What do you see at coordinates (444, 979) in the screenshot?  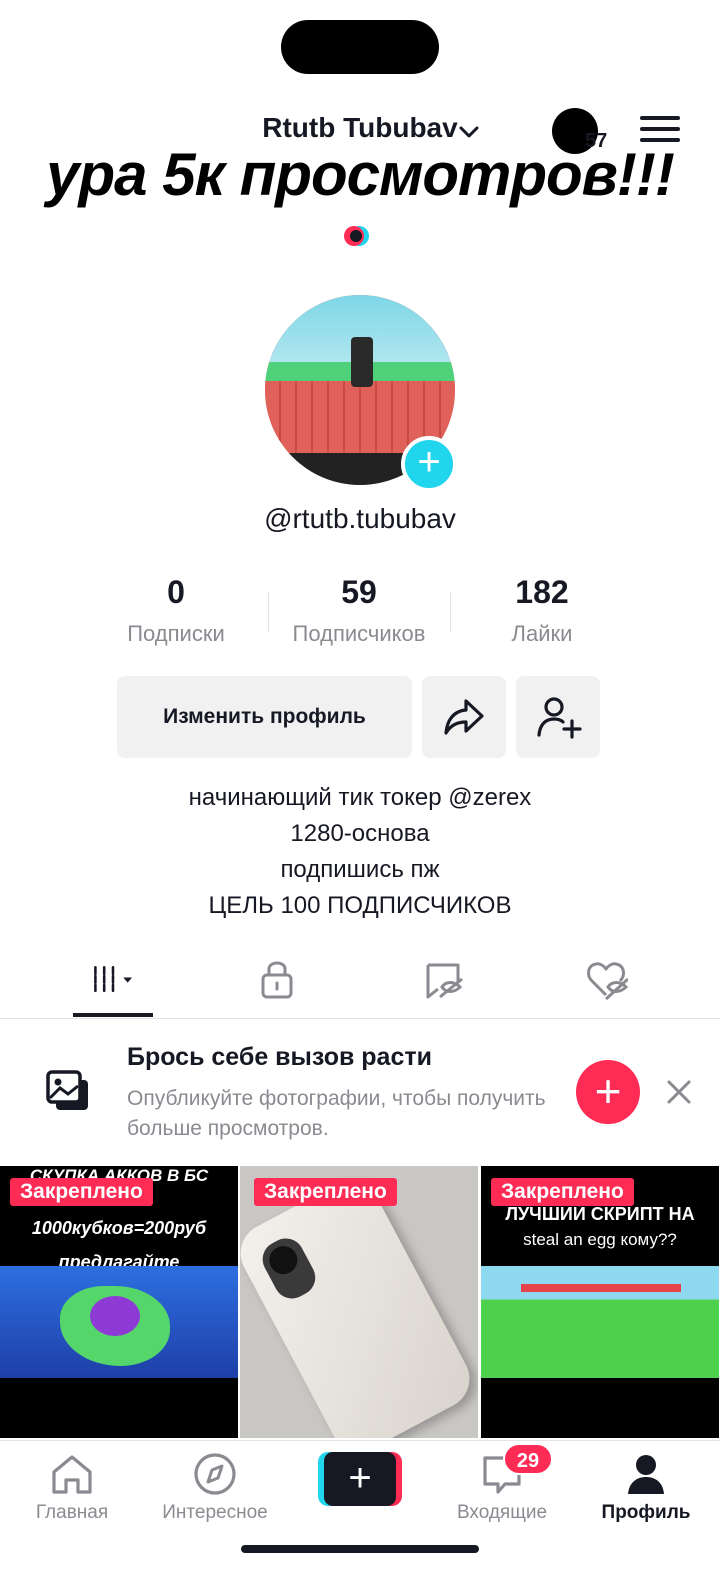 I see `tab-tagged-icon` at bounding box center [444, 979].